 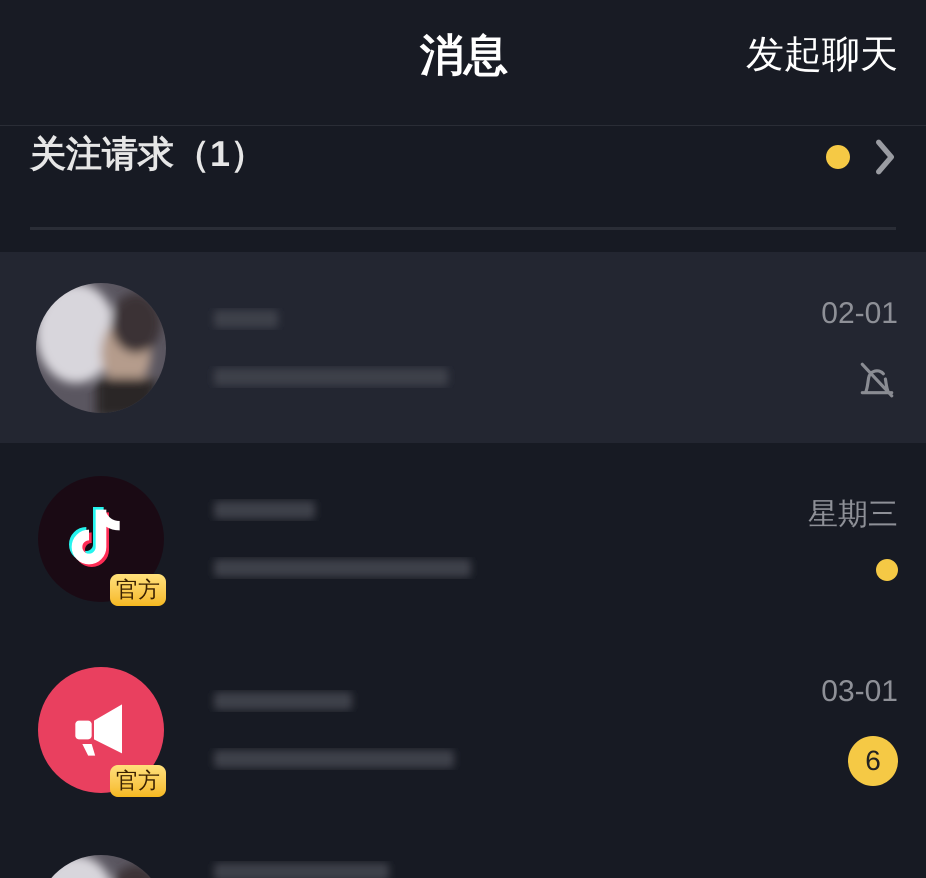 I want to click on unread-count-badge: 6, so click(x=873, y=761).